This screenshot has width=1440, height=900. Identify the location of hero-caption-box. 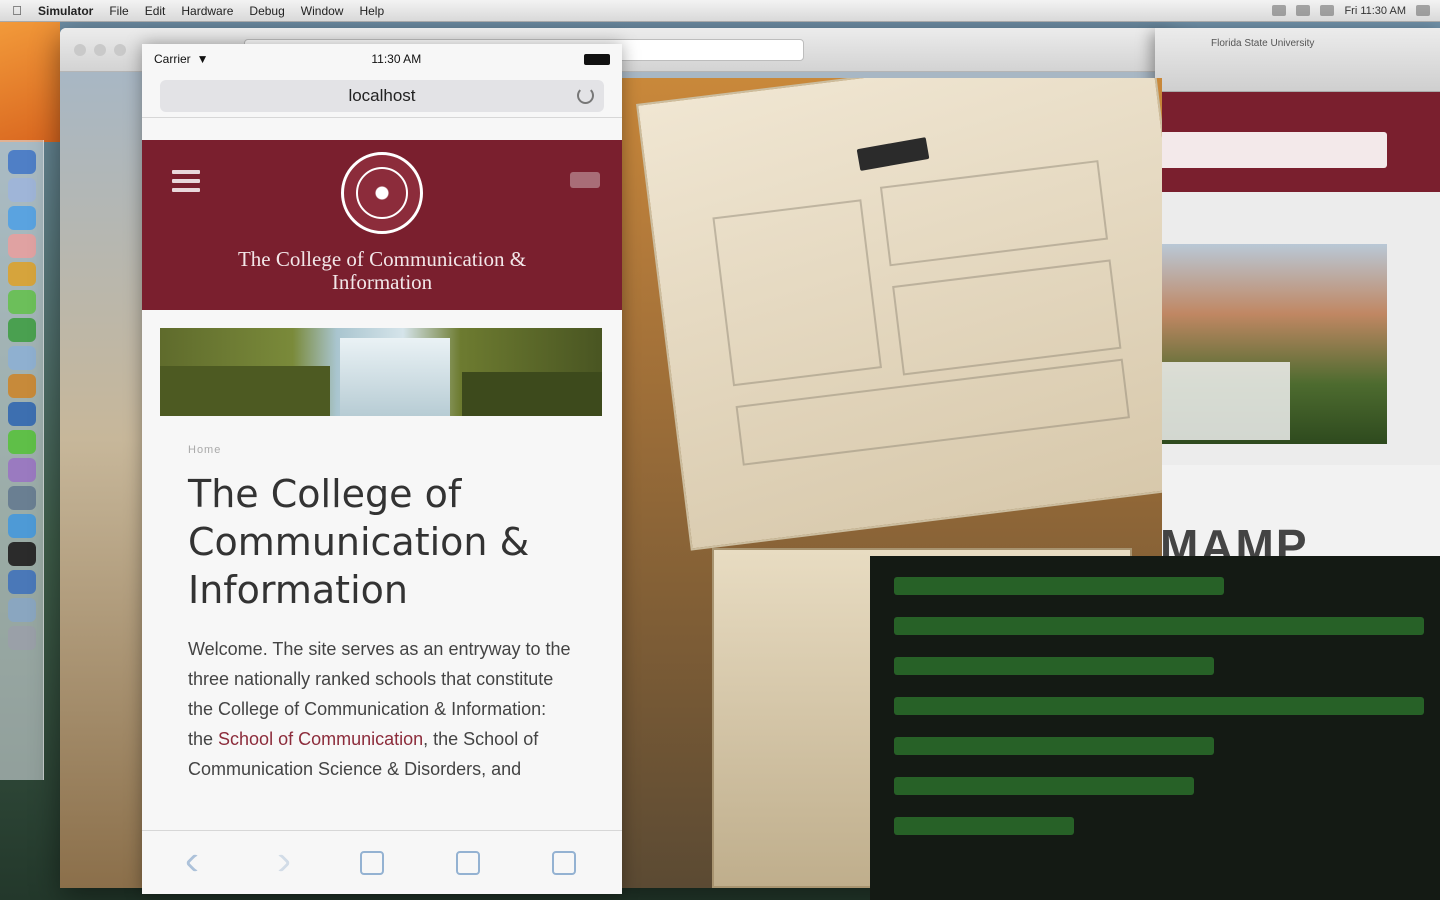
(1222, 401).